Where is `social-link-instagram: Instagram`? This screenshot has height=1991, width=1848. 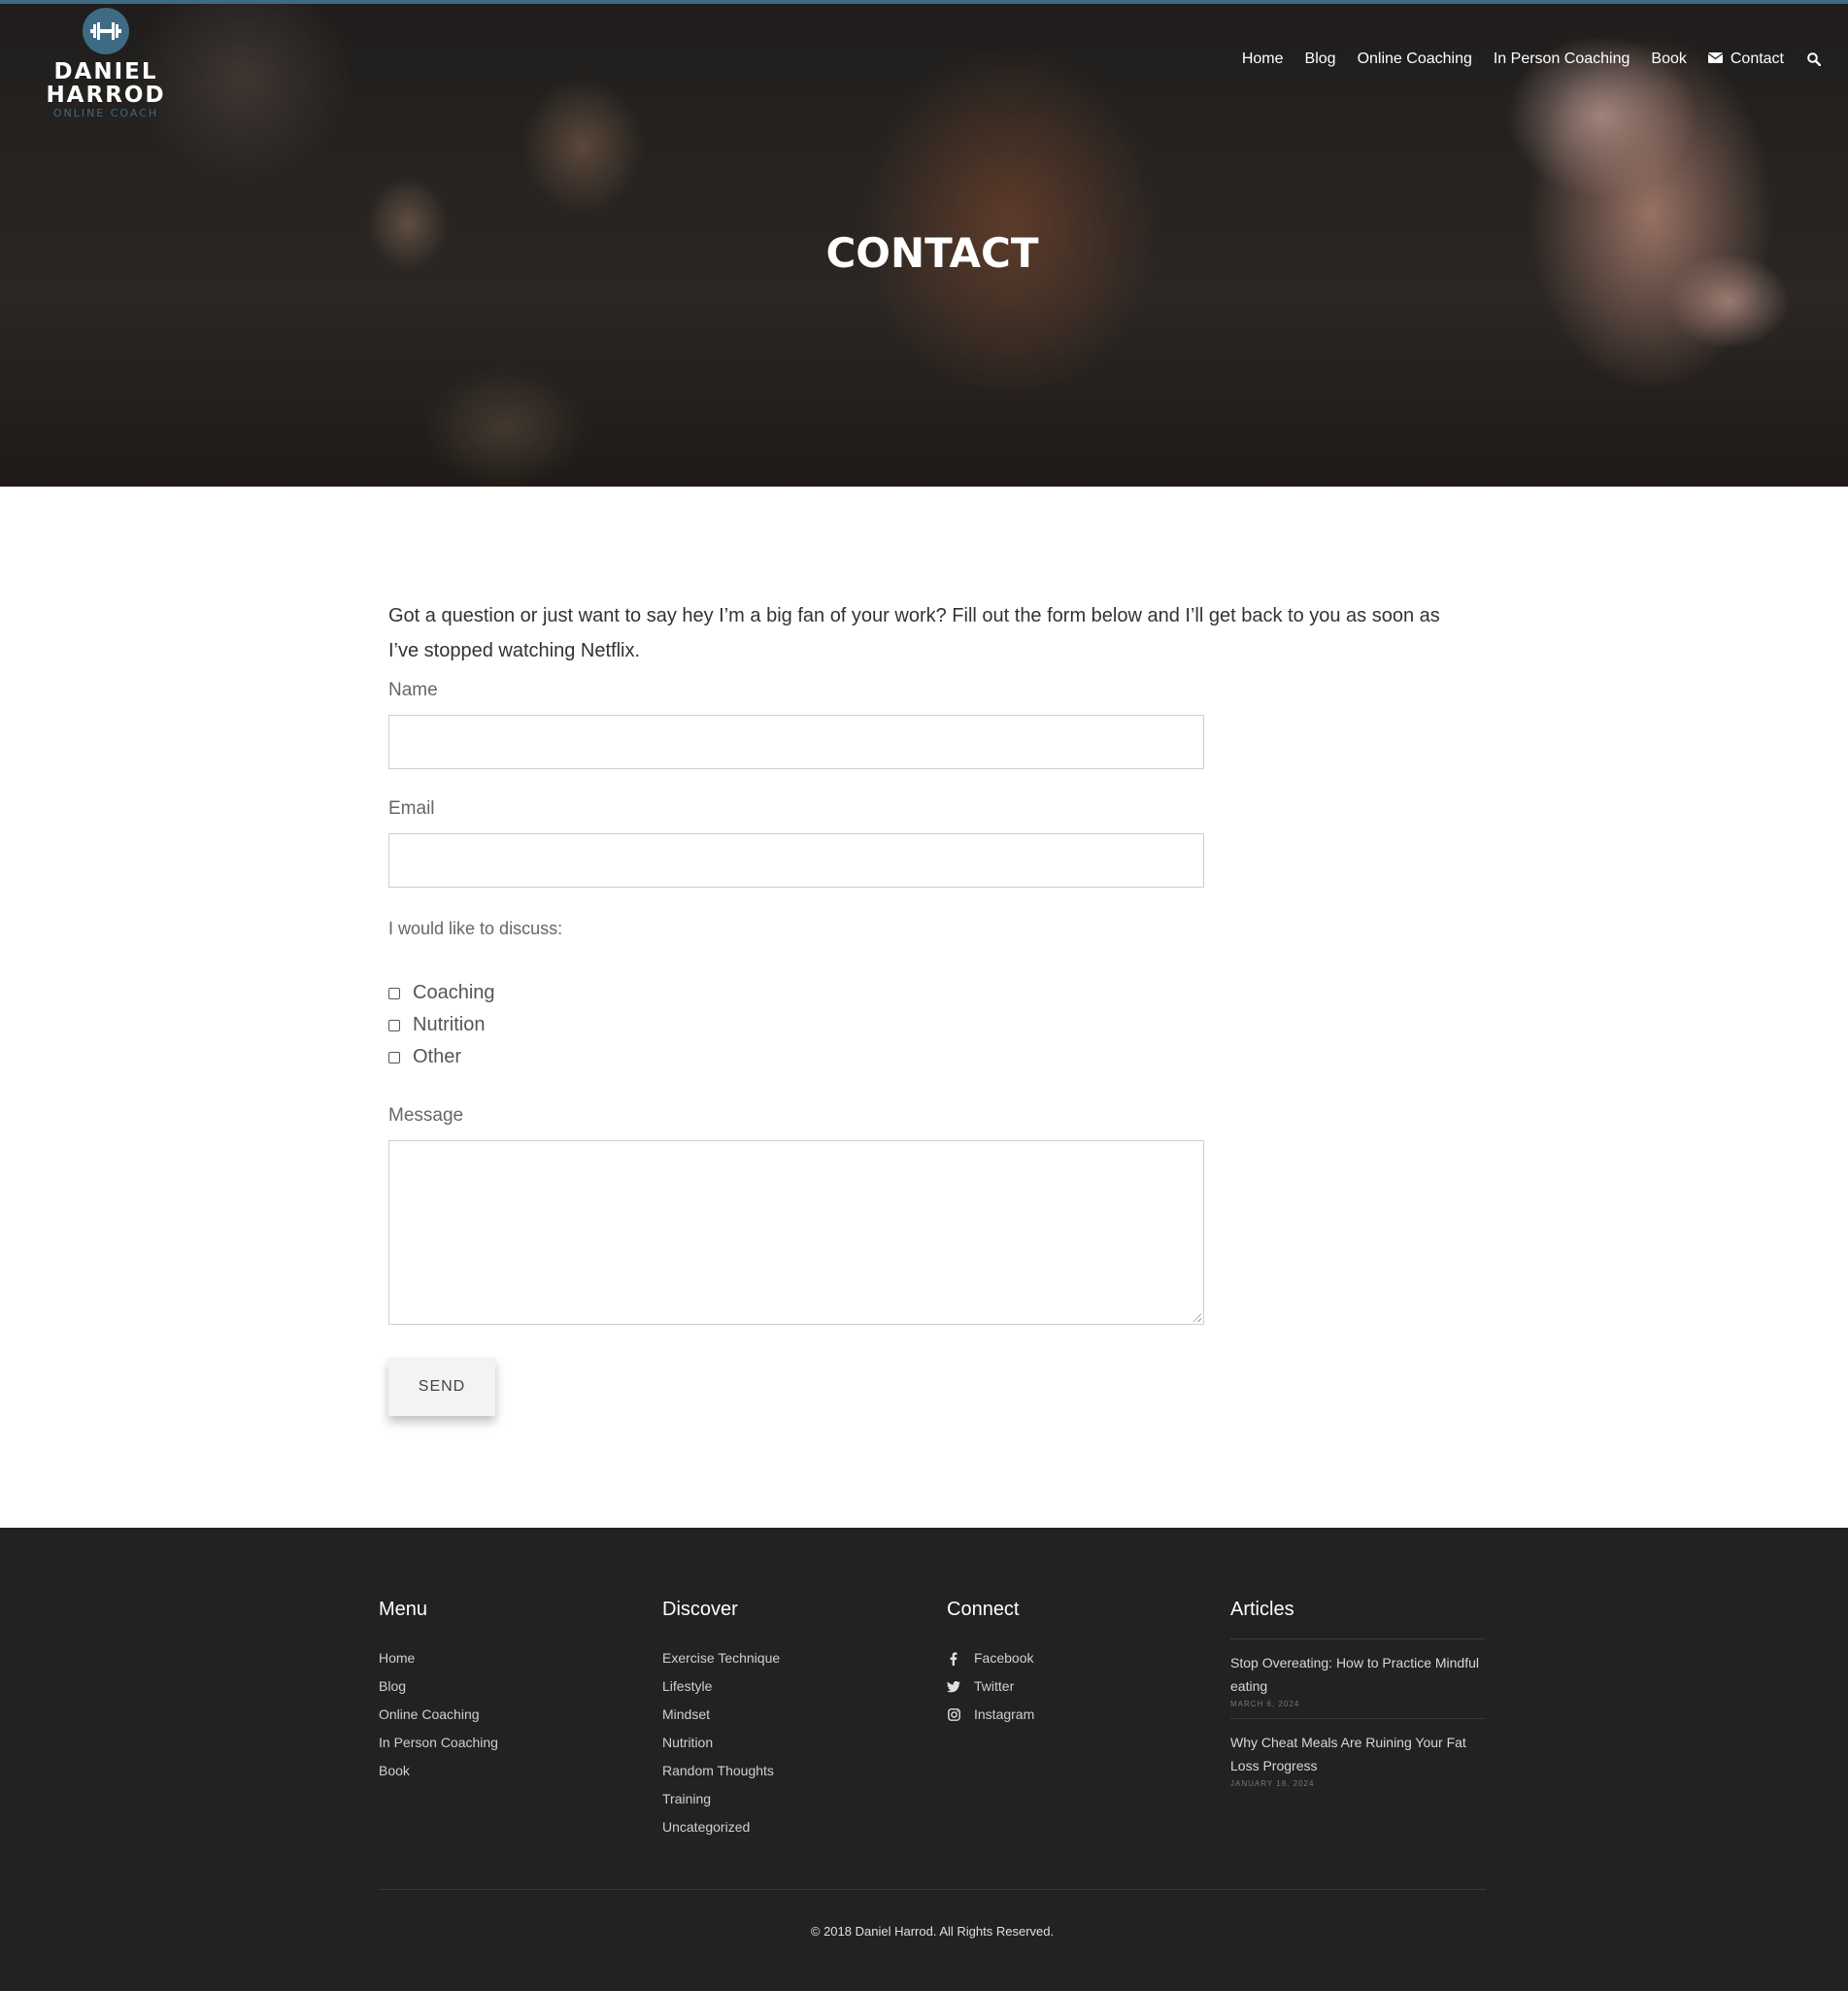 social-link-instagram: Instagram is located at coordinates (990, 1715).